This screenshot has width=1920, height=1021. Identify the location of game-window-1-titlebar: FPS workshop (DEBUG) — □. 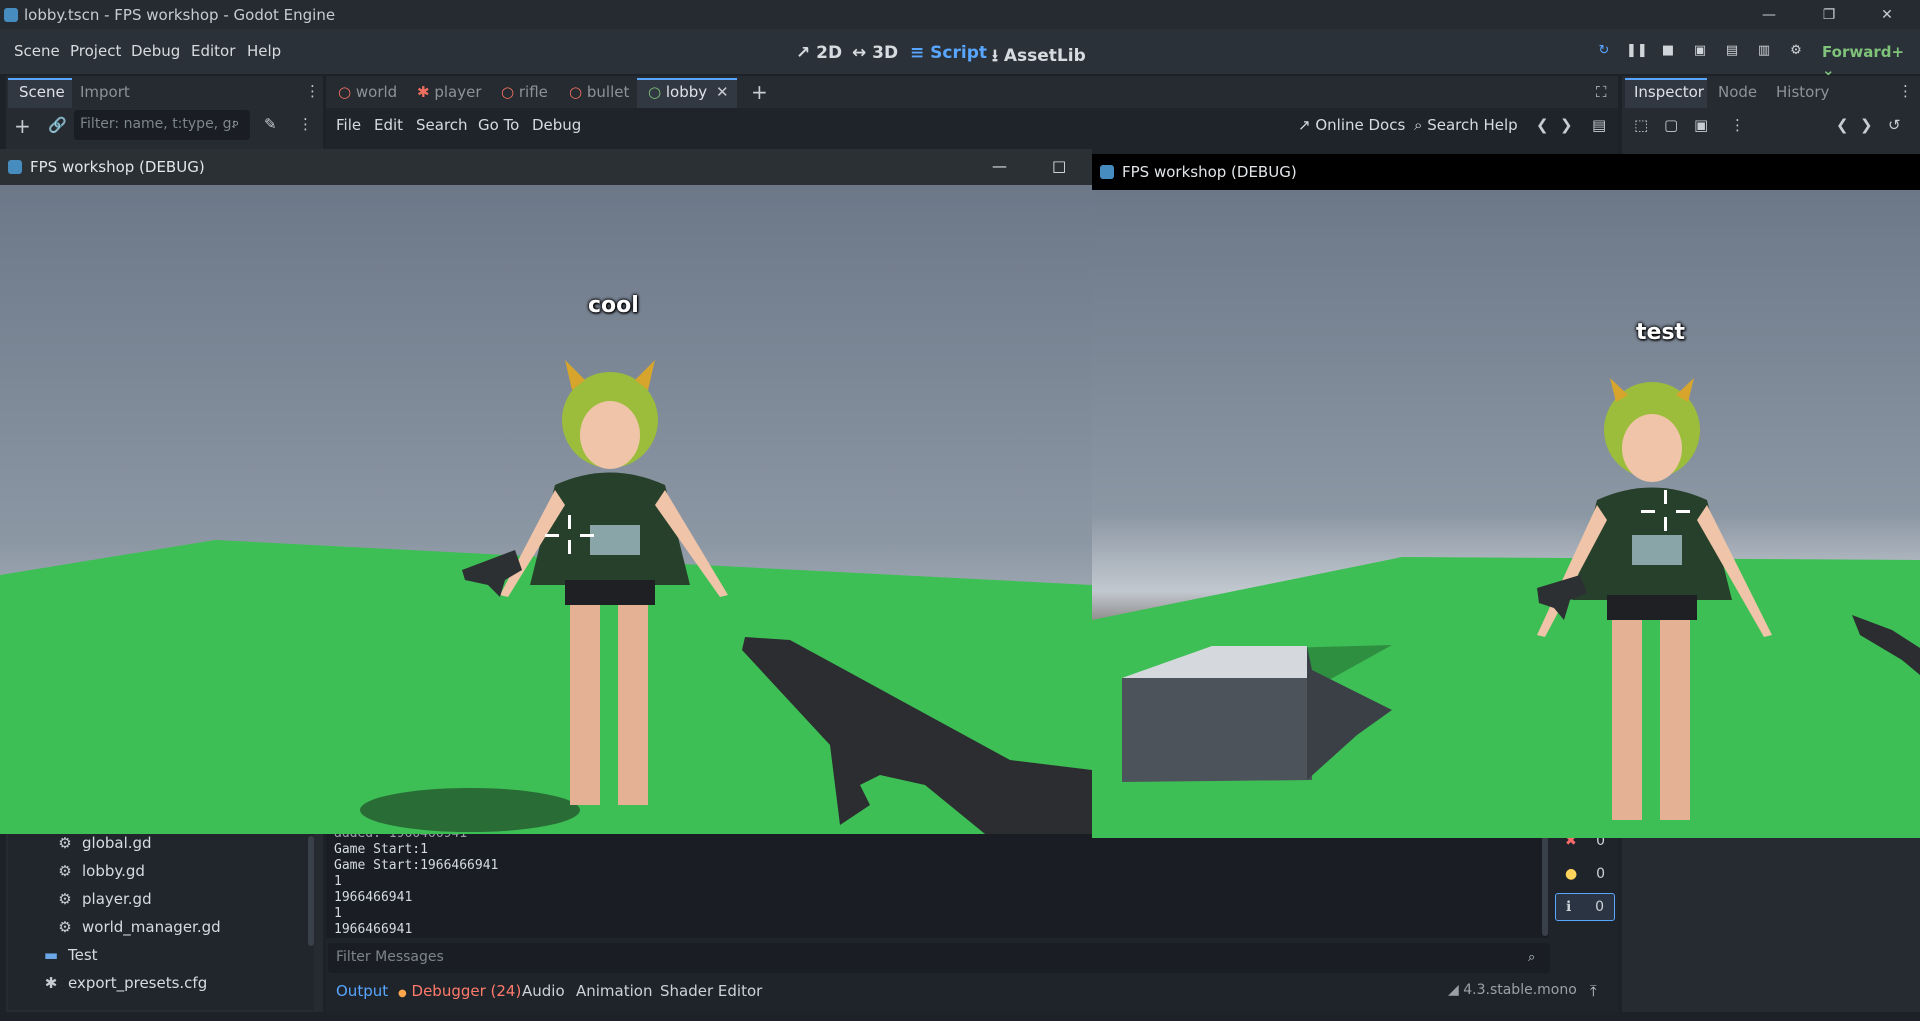
(546, 167).